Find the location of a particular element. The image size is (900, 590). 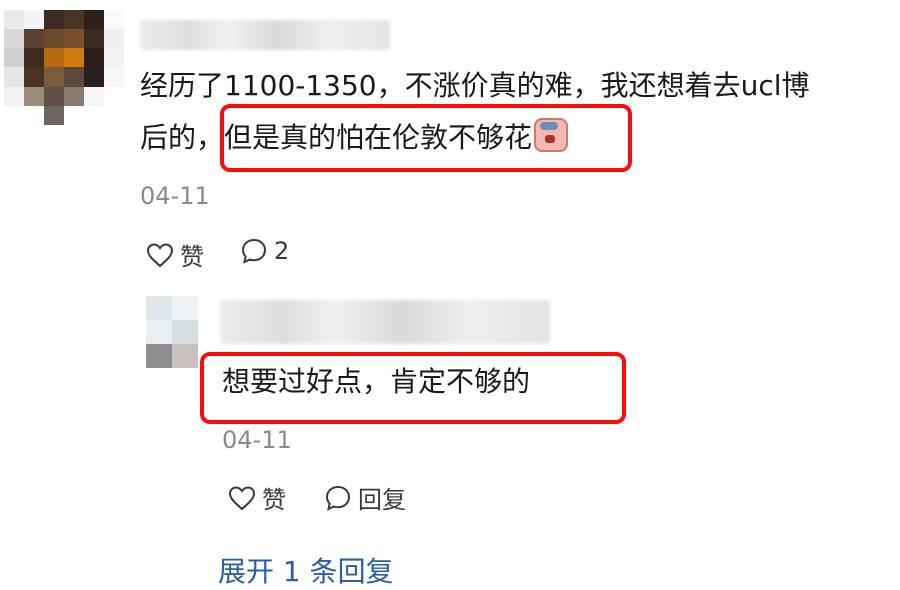

comment-like-button: 赞 is located at coordinates (175, 254).